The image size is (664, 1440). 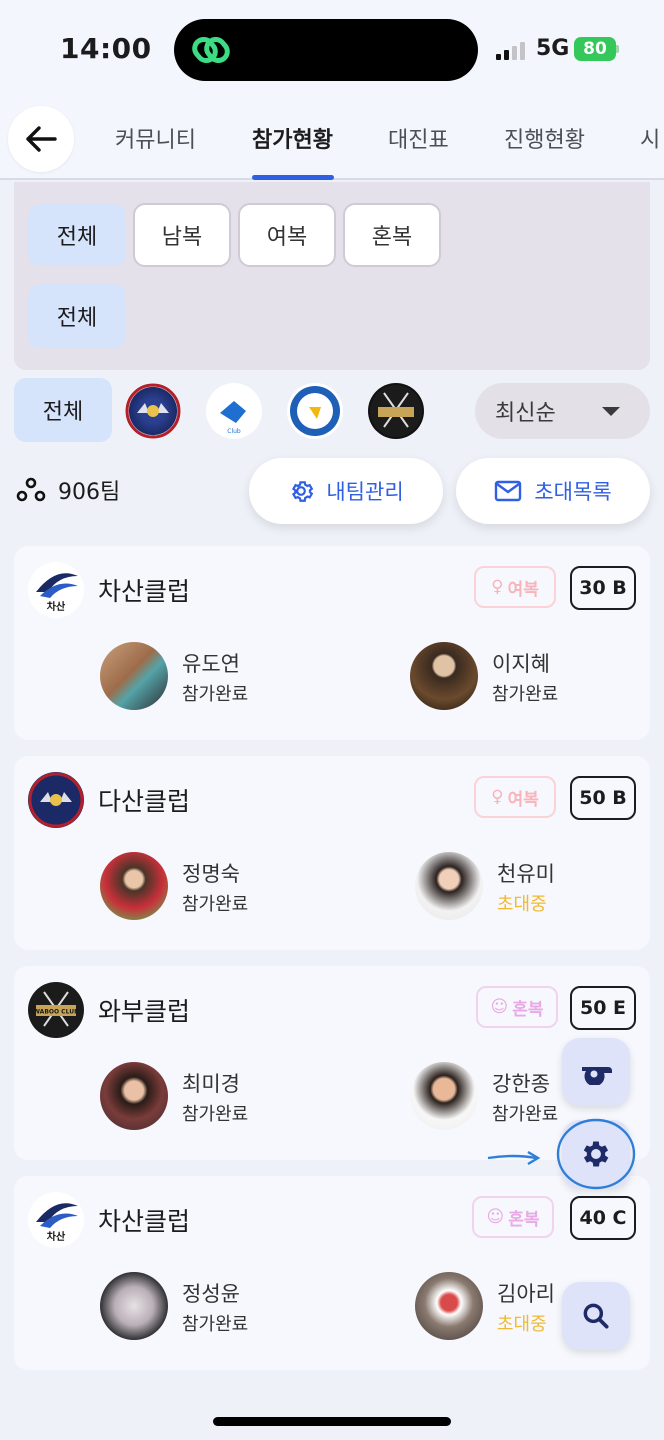 What do you see at coordinates (510, 50) in the screenshot?
I see `signal-icon` at bounding box center [510, 50].